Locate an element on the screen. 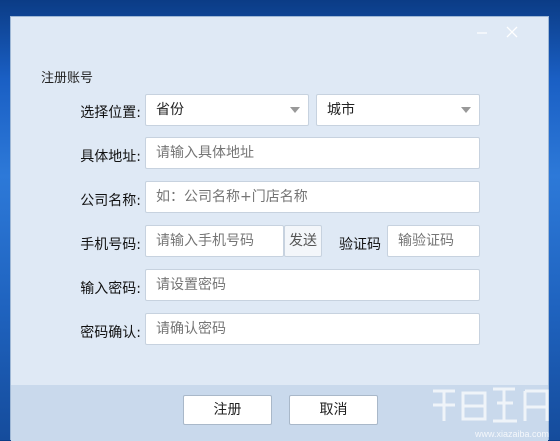 This screenshot has height=441, width=560. watermark-icon is located at coordinates (491, 405).